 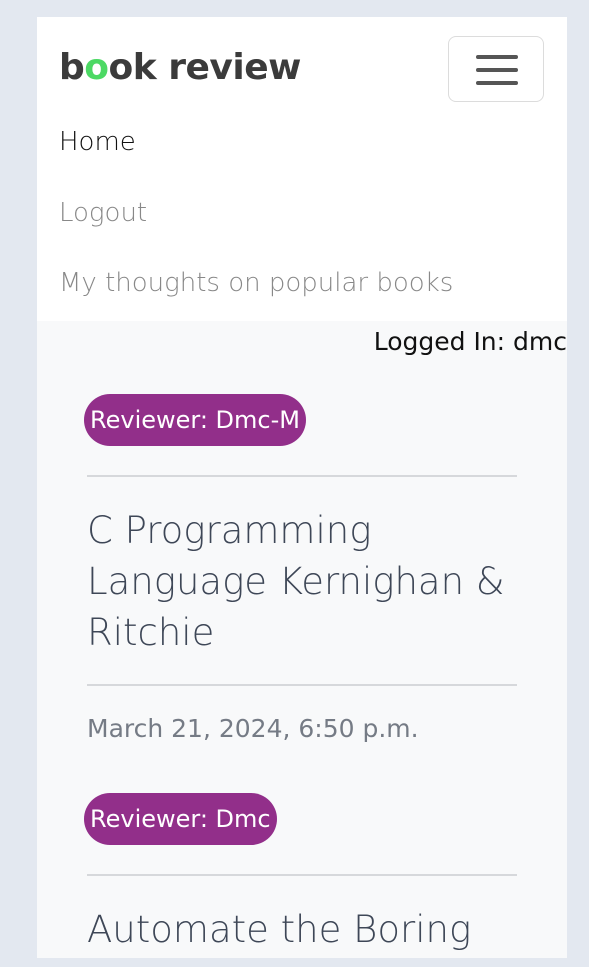 I want to click on post-title-link: Automate the Boring, so click(x=307, y=929).